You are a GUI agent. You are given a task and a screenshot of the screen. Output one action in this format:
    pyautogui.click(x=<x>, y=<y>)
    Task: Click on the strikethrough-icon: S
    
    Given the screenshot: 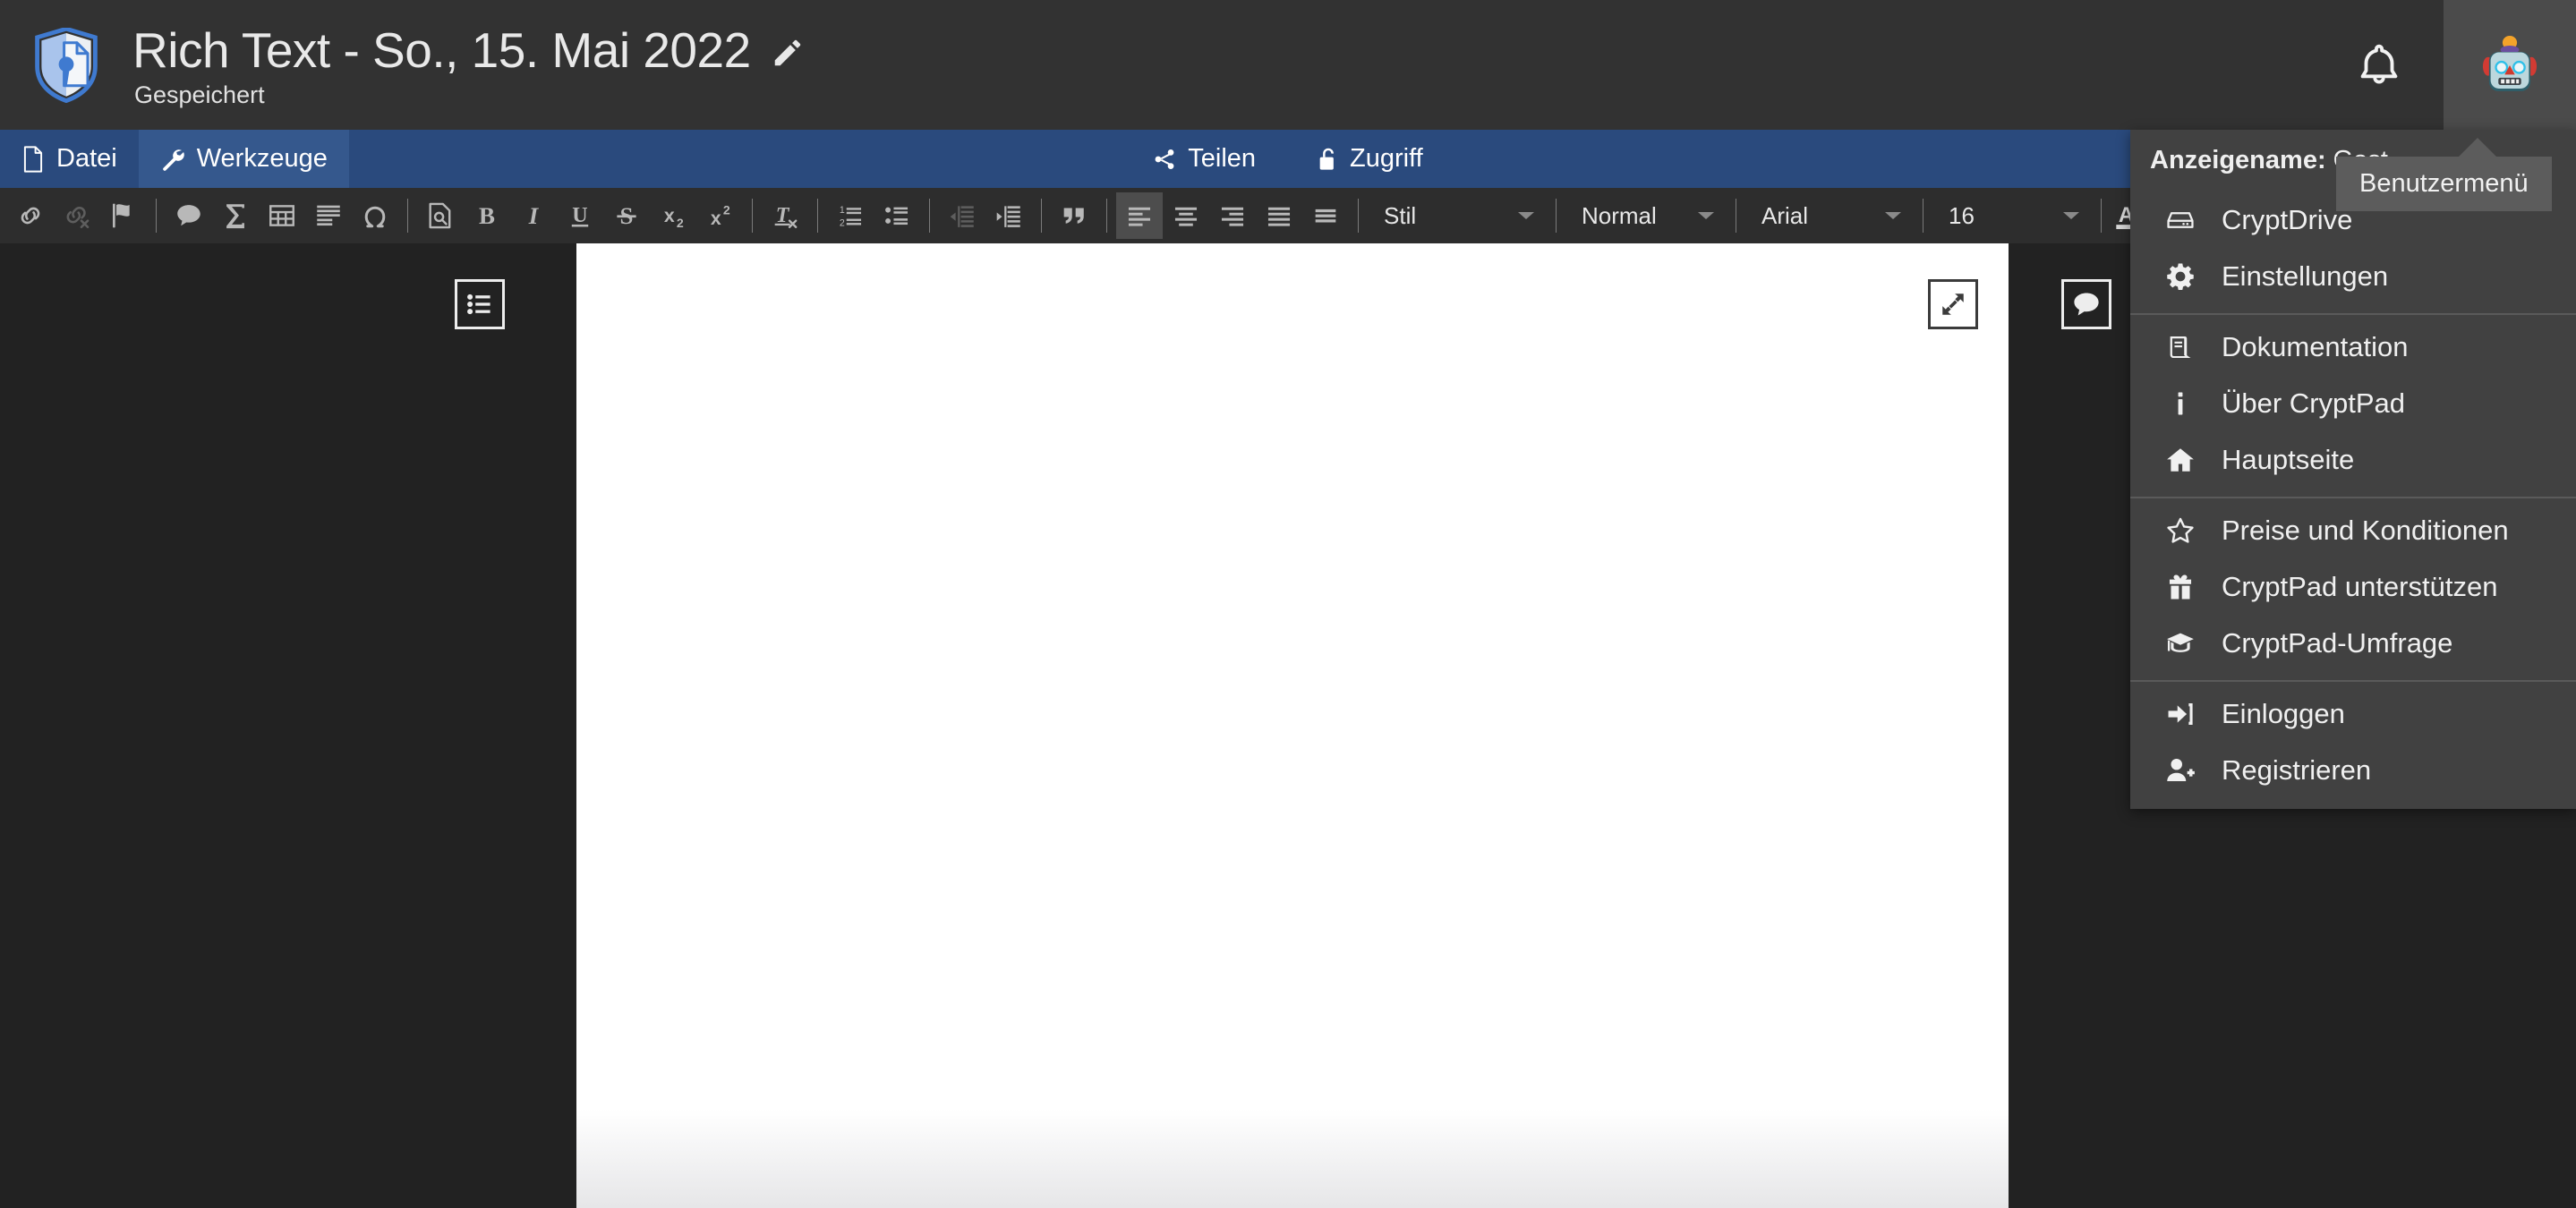 What is the action you would take?
    pyautogui.click(x=626, y=215)
    